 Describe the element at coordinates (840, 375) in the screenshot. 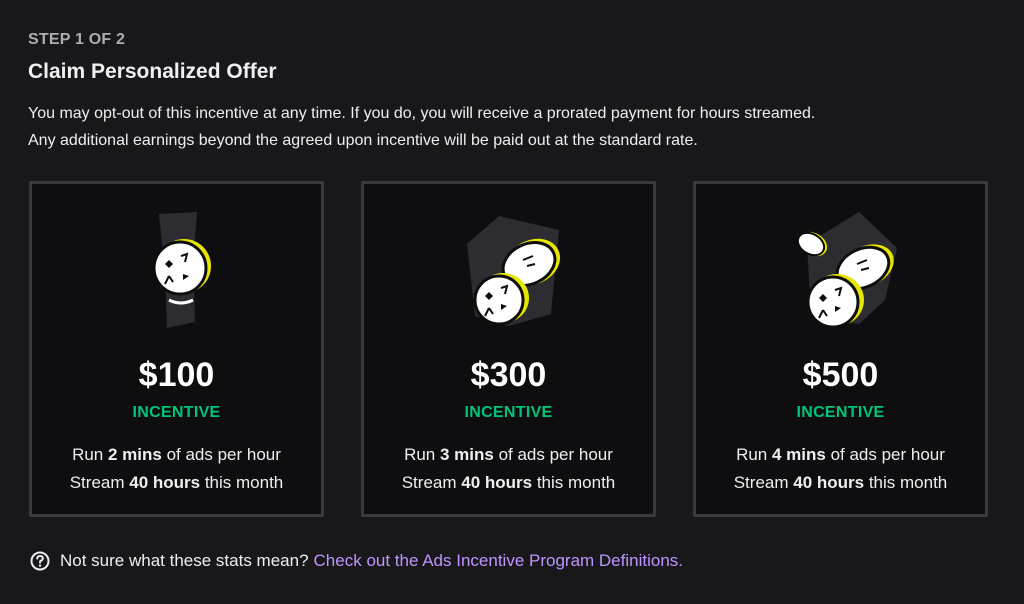

I see `offer-amount: $500` at that location.